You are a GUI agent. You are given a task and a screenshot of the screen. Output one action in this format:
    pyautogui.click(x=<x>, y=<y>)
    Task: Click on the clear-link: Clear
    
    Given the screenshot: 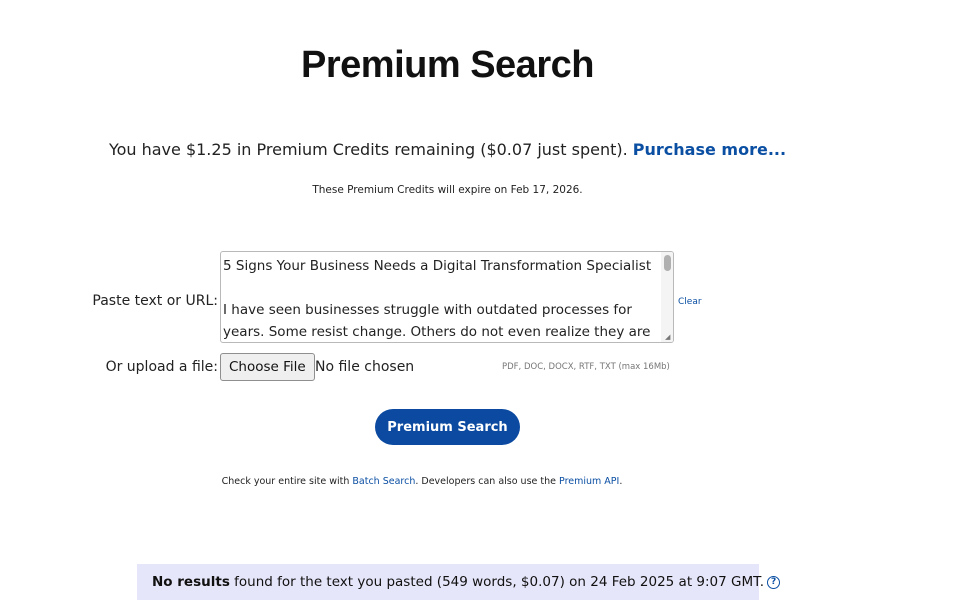 What is the action you would take?
    pyautogui.click(x=690, y=302)
    